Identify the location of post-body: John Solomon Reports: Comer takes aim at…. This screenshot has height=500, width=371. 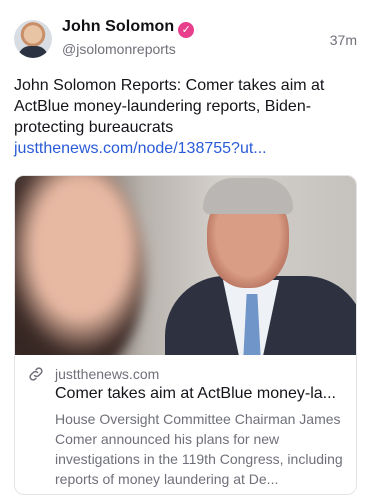
(169, 106).